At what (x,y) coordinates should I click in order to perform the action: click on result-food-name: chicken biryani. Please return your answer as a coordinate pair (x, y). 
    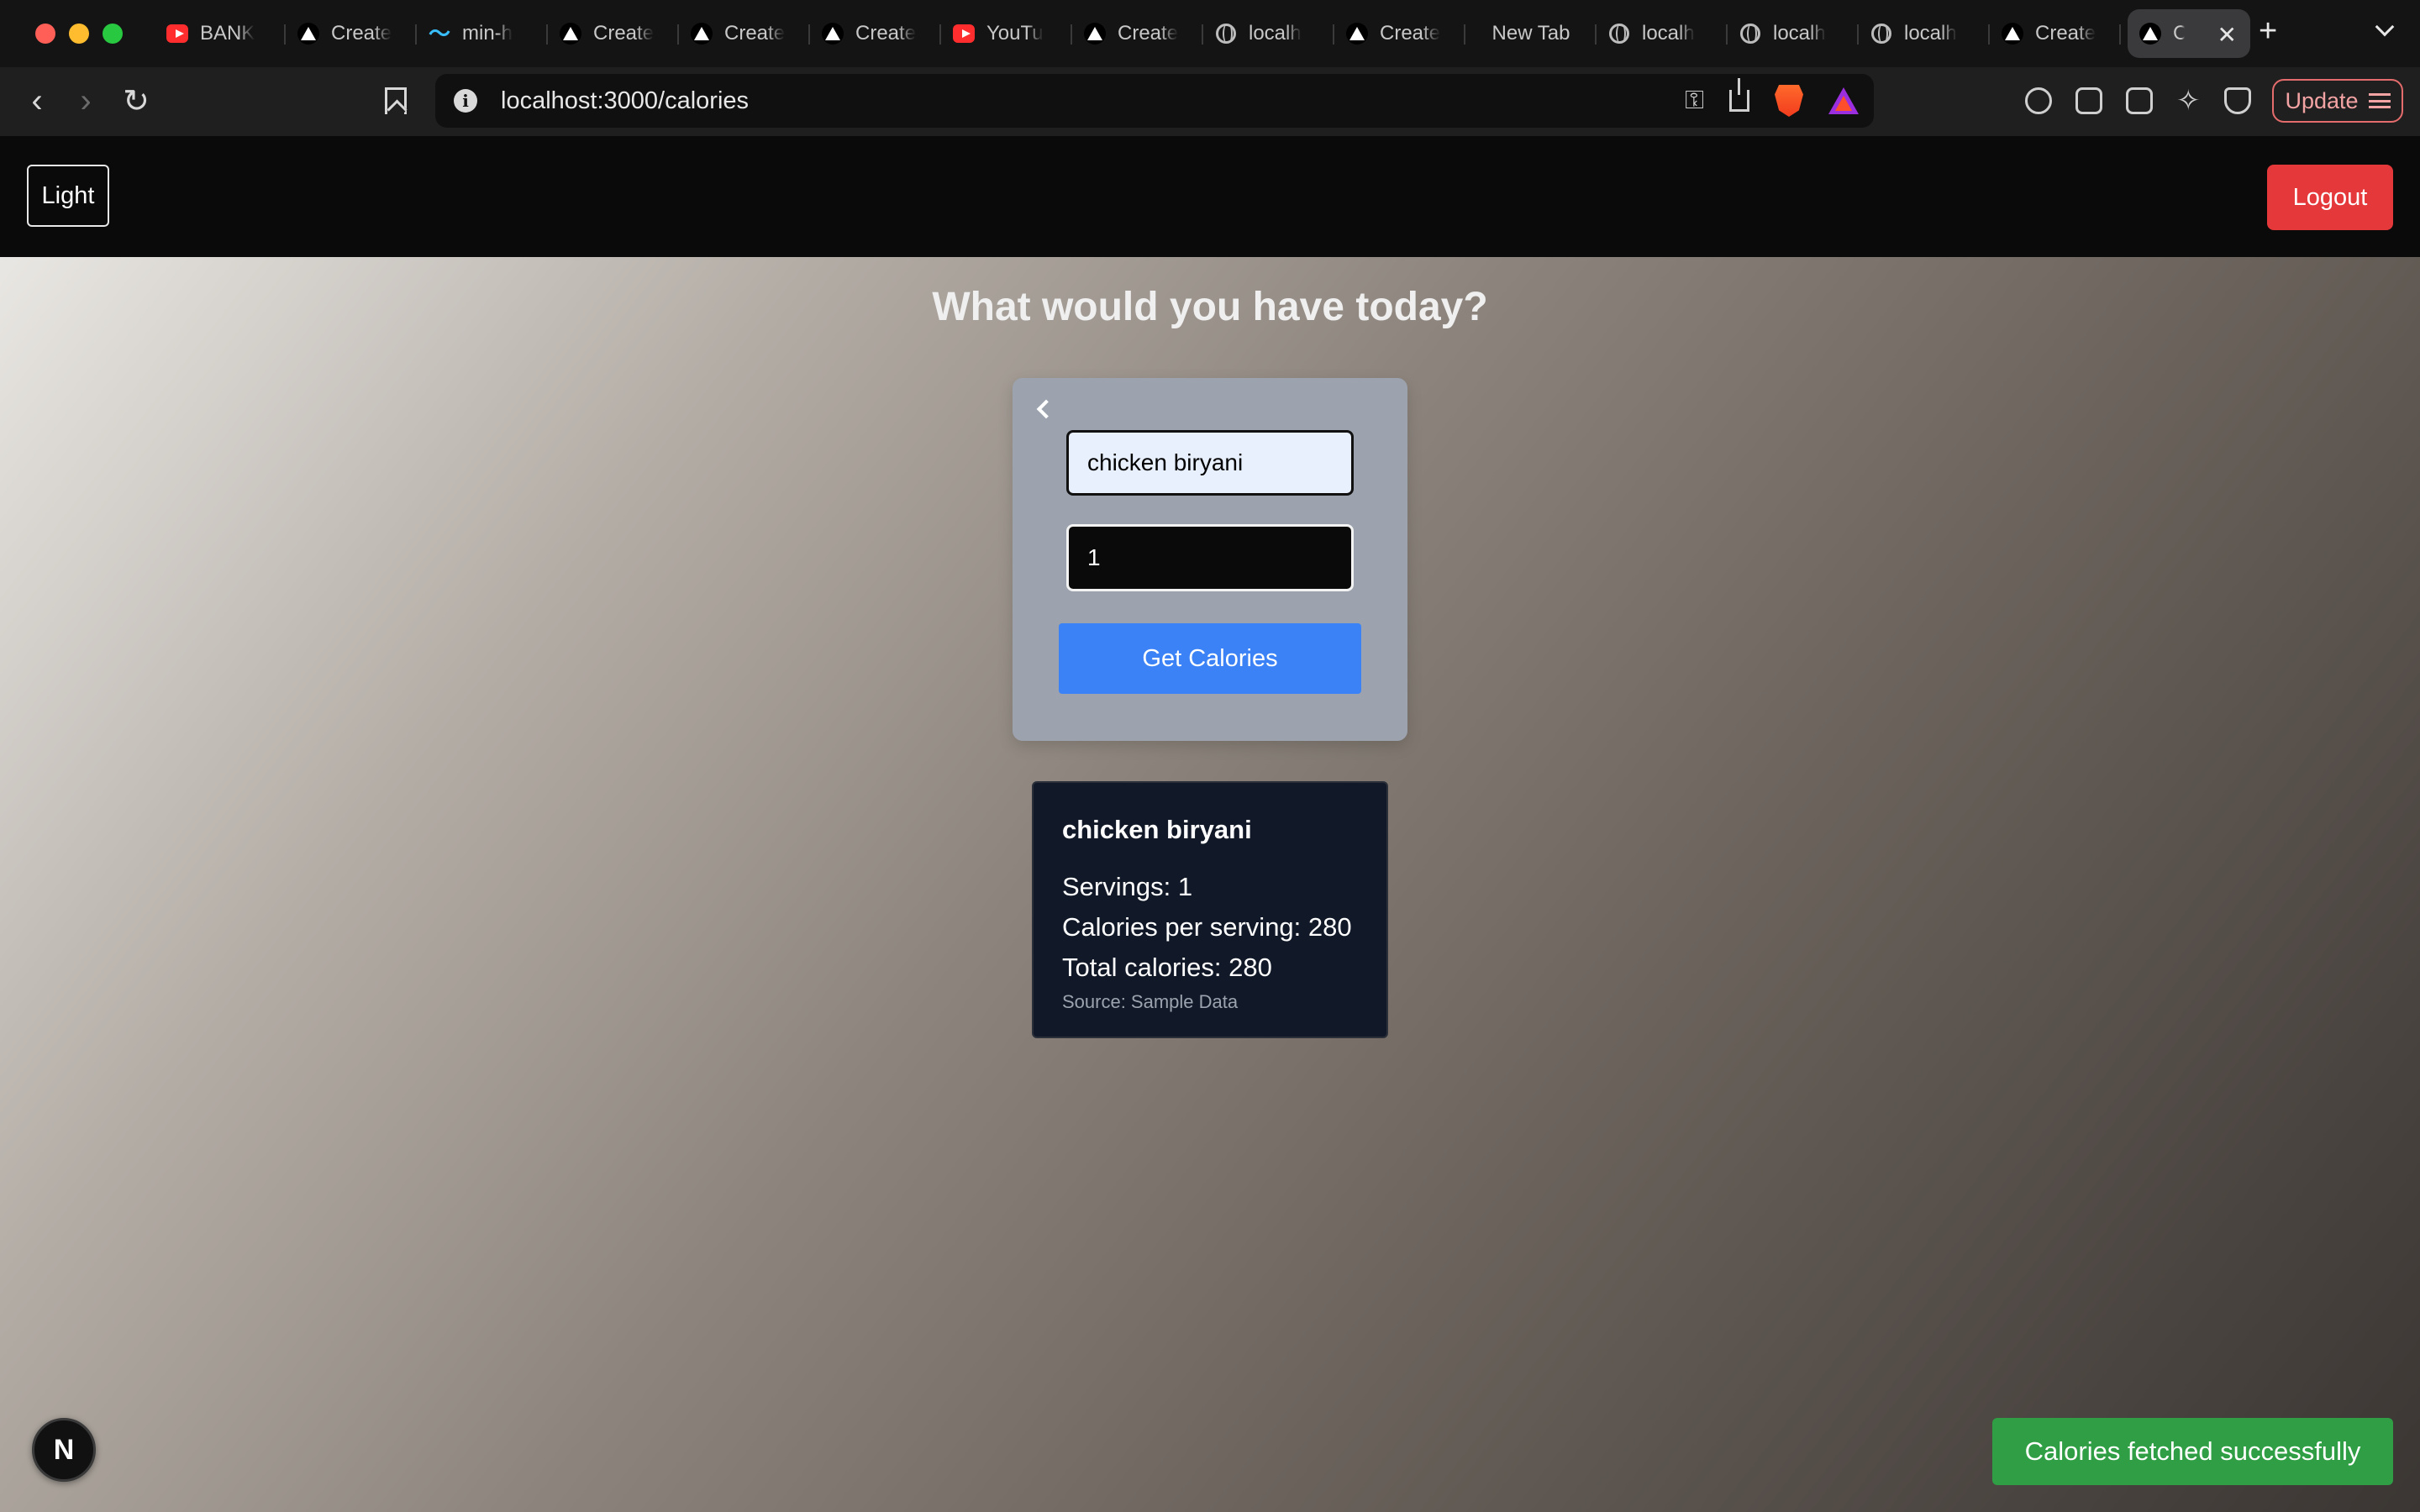
    Looking at the image, I should click on (1157, 829).